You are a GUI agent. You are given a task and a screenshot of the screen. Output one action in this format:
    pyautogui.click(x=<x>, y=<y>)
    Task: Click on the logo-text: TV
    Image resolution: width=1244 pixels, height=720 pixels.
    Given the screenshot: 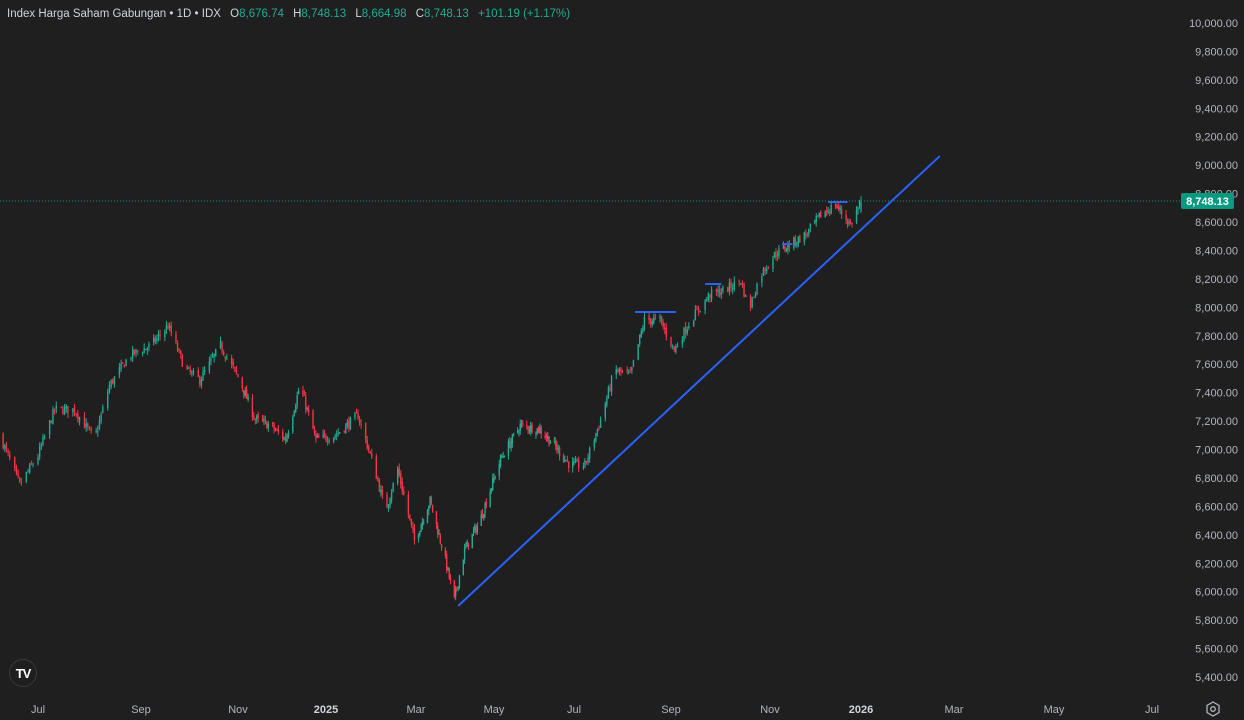 What is the action you would take?
    pyautogui.click(x=23, y=673)
    